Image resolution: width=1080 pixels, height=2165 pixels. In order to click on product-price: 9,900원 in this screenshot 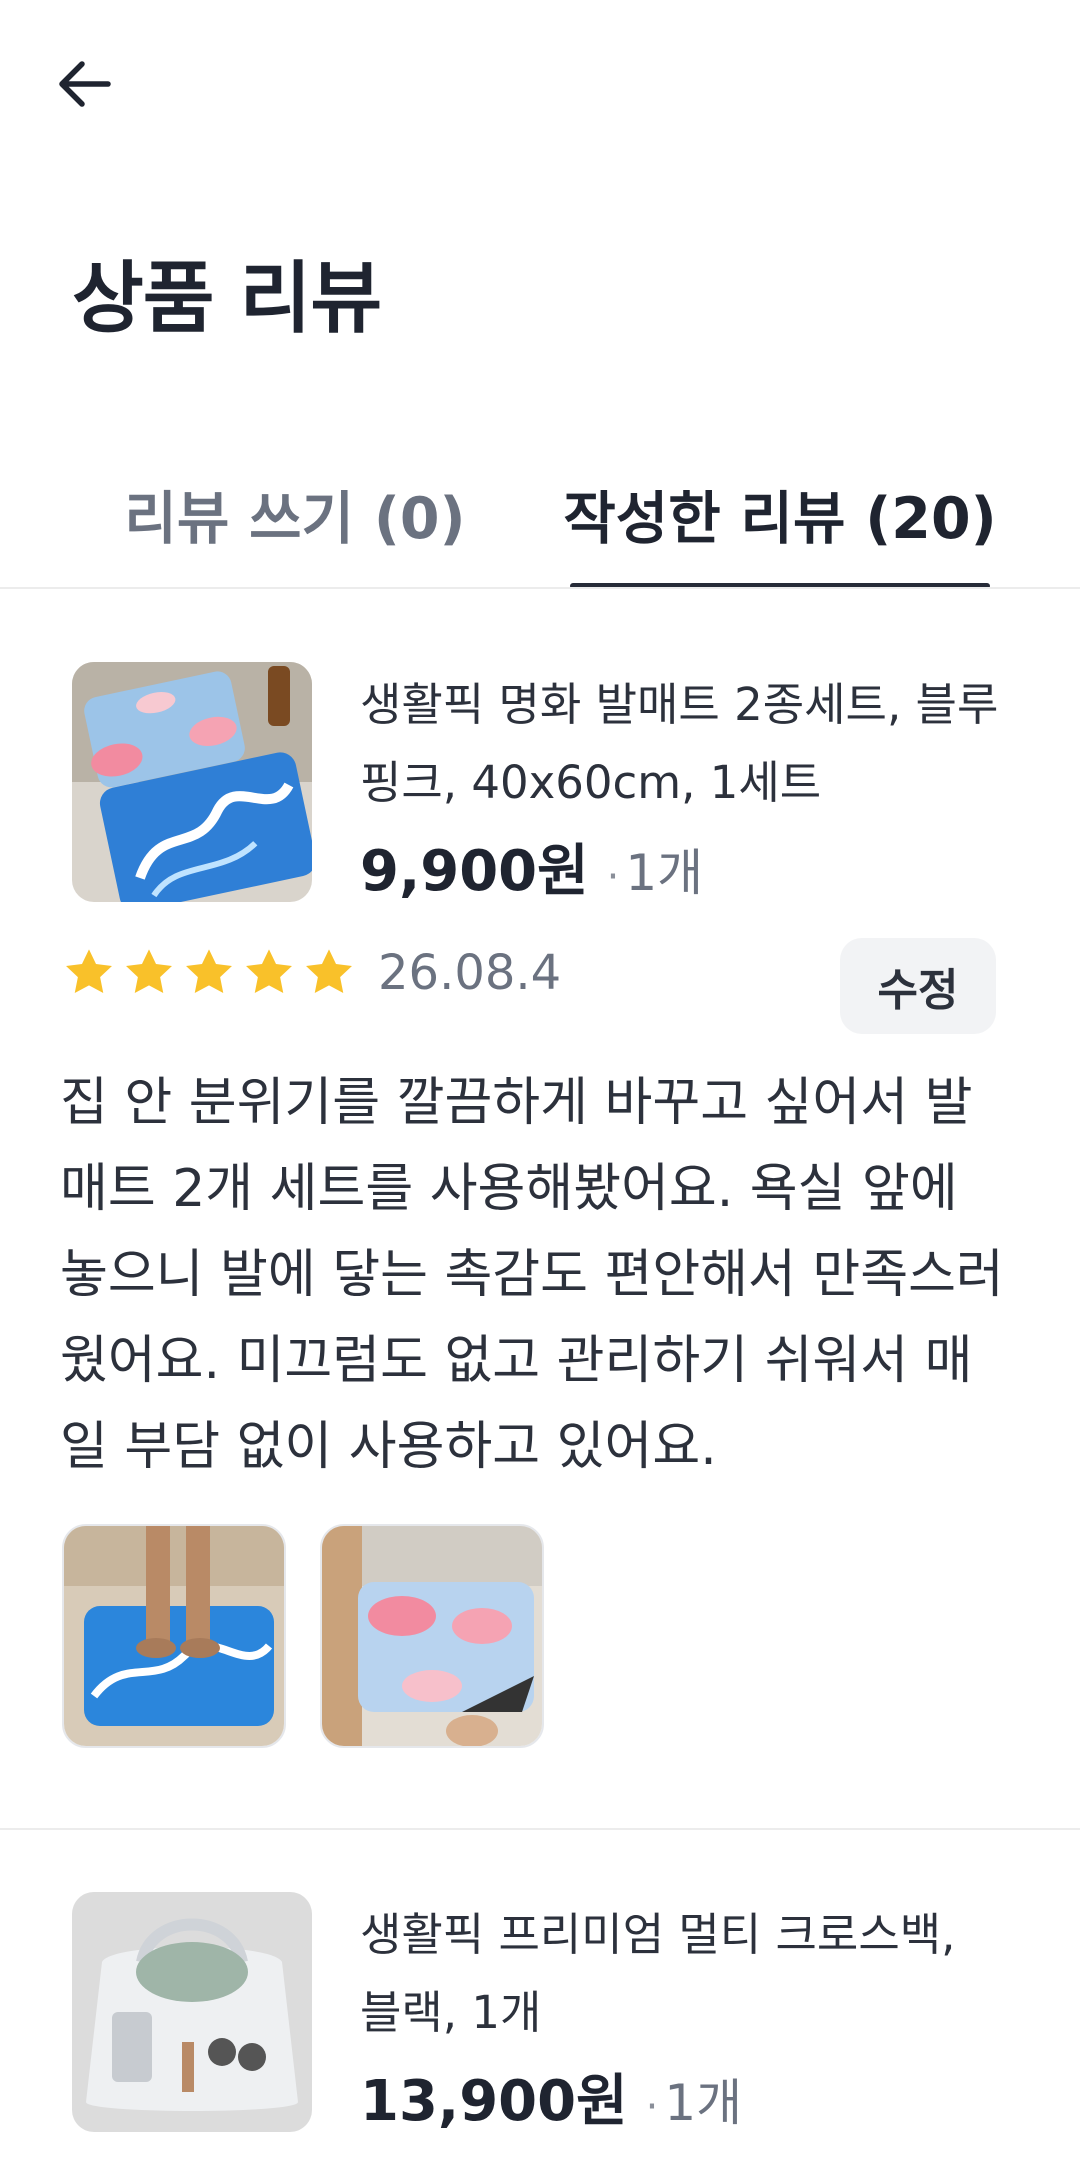, I will do `click(474, 871)`.